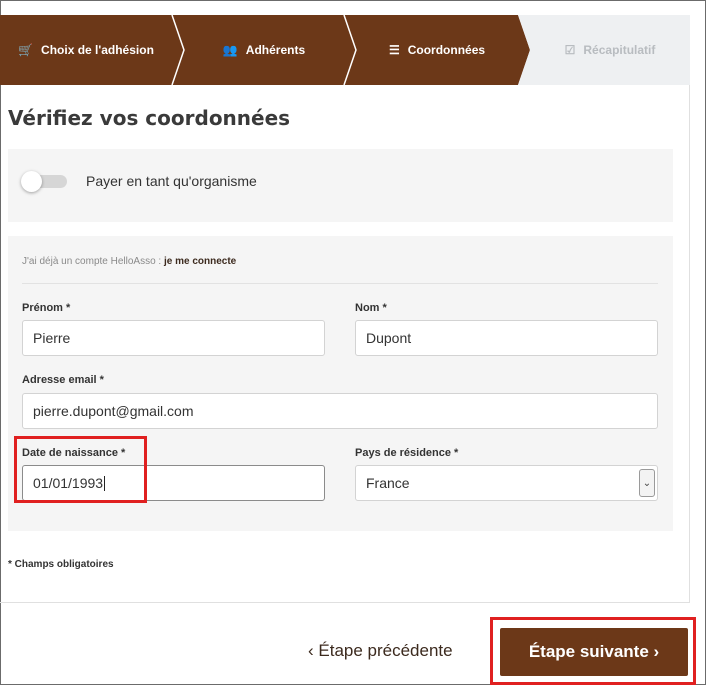  What do you see at coordinates (74, 453) in the screenshot?
I see `birthdate-label: Date de naissance *` at bounding box center [74, 453].